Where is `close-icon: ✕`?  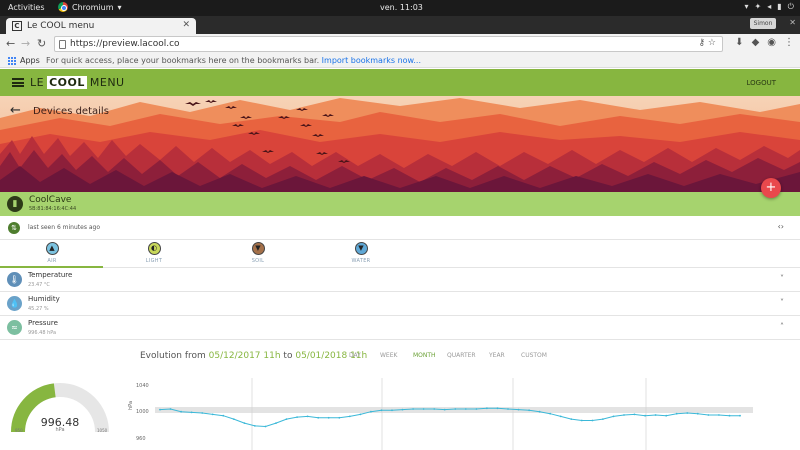 close-icon: ✕ is located at coordinates (186, 25).